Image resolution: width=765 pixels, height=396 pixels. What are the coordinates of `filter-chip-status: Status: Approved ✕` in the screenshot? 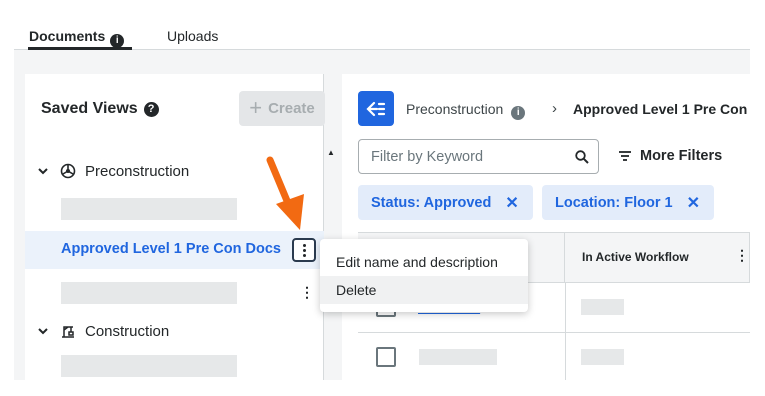 It's located at (445, 202).